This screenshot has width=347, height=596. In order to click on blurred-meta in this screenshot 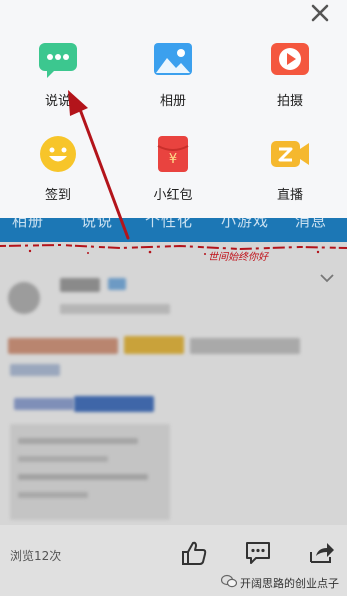, I will do `click(115, 309)`.